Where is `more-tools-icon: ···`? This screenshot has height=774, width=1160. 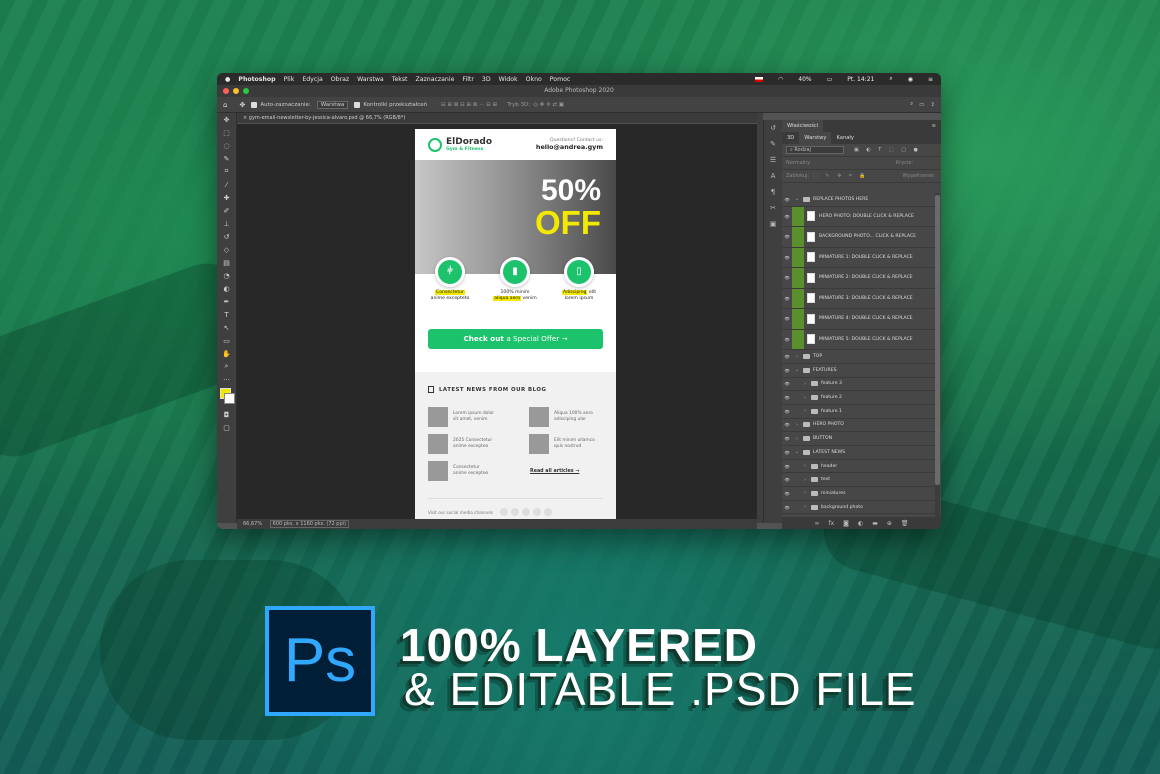 more-tools-icon: ··· is located at coordinates (226, 379).